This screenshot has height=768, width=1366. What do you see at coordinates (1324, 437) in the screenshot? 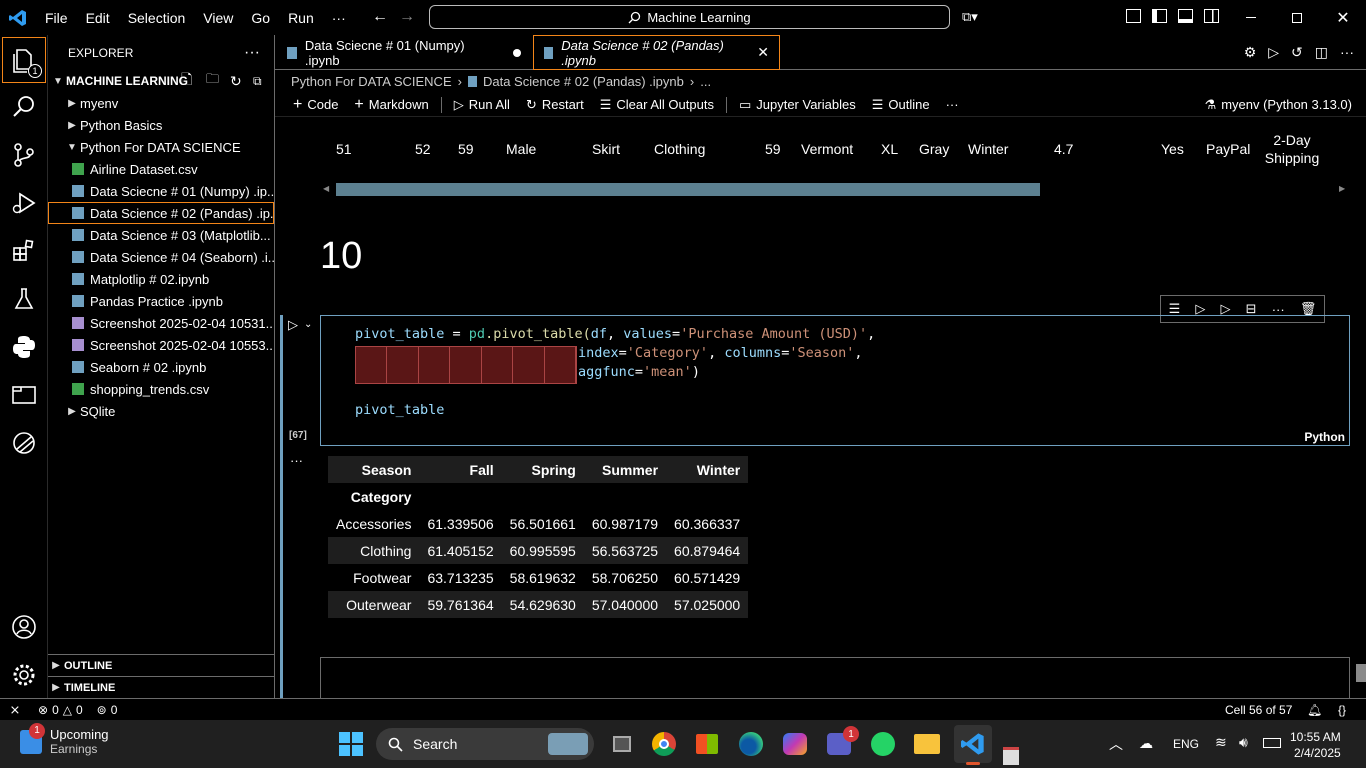
I see `cell-language-label: Python` at bounding box center [1324, 437].